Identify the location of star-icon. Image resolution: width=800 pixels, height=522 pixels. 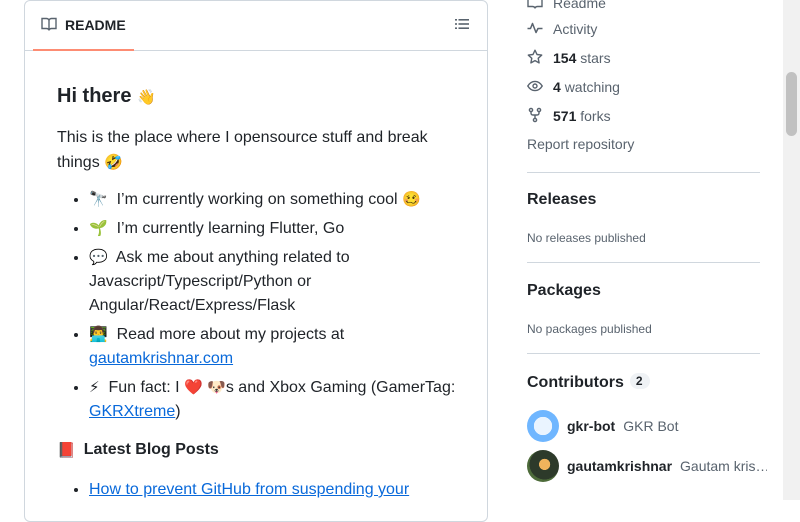
(535, 58).